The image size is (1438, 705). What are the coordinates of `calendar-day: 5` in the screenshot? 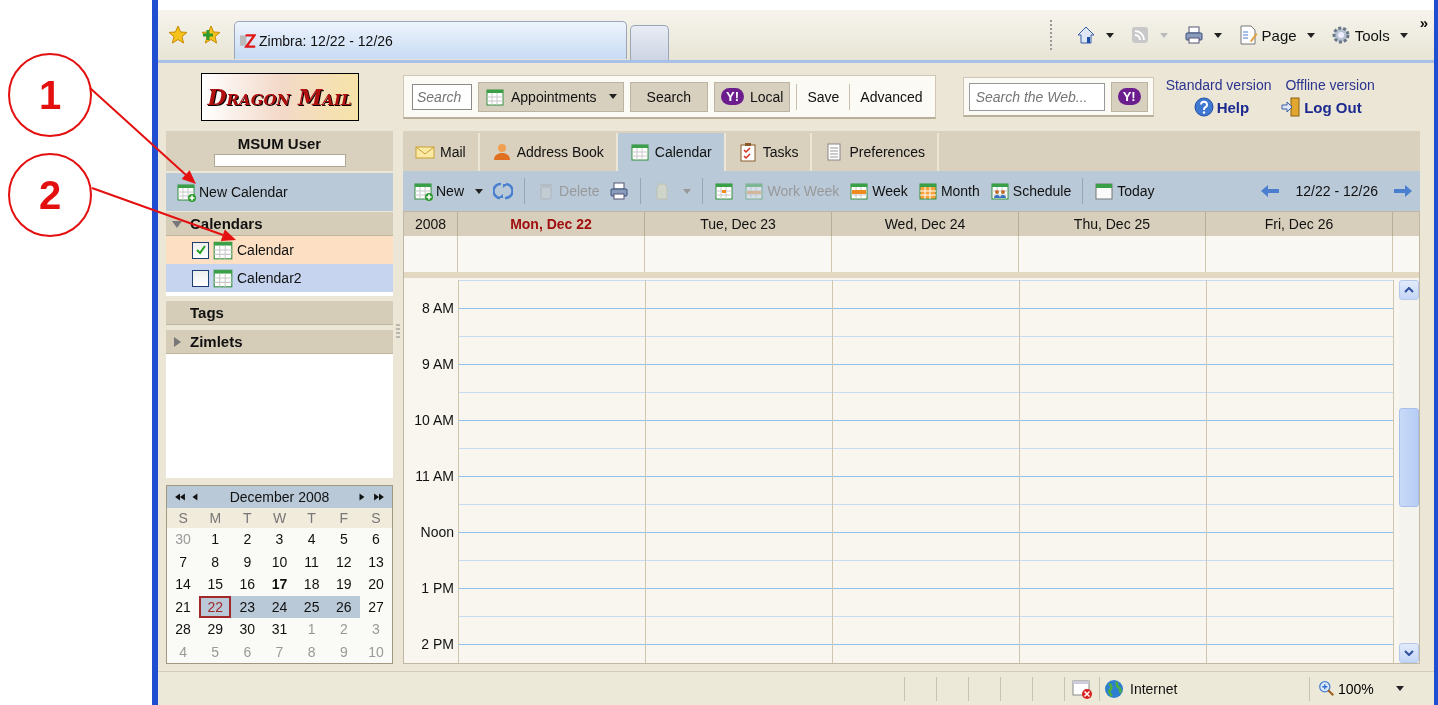 It's located at (343, 539).